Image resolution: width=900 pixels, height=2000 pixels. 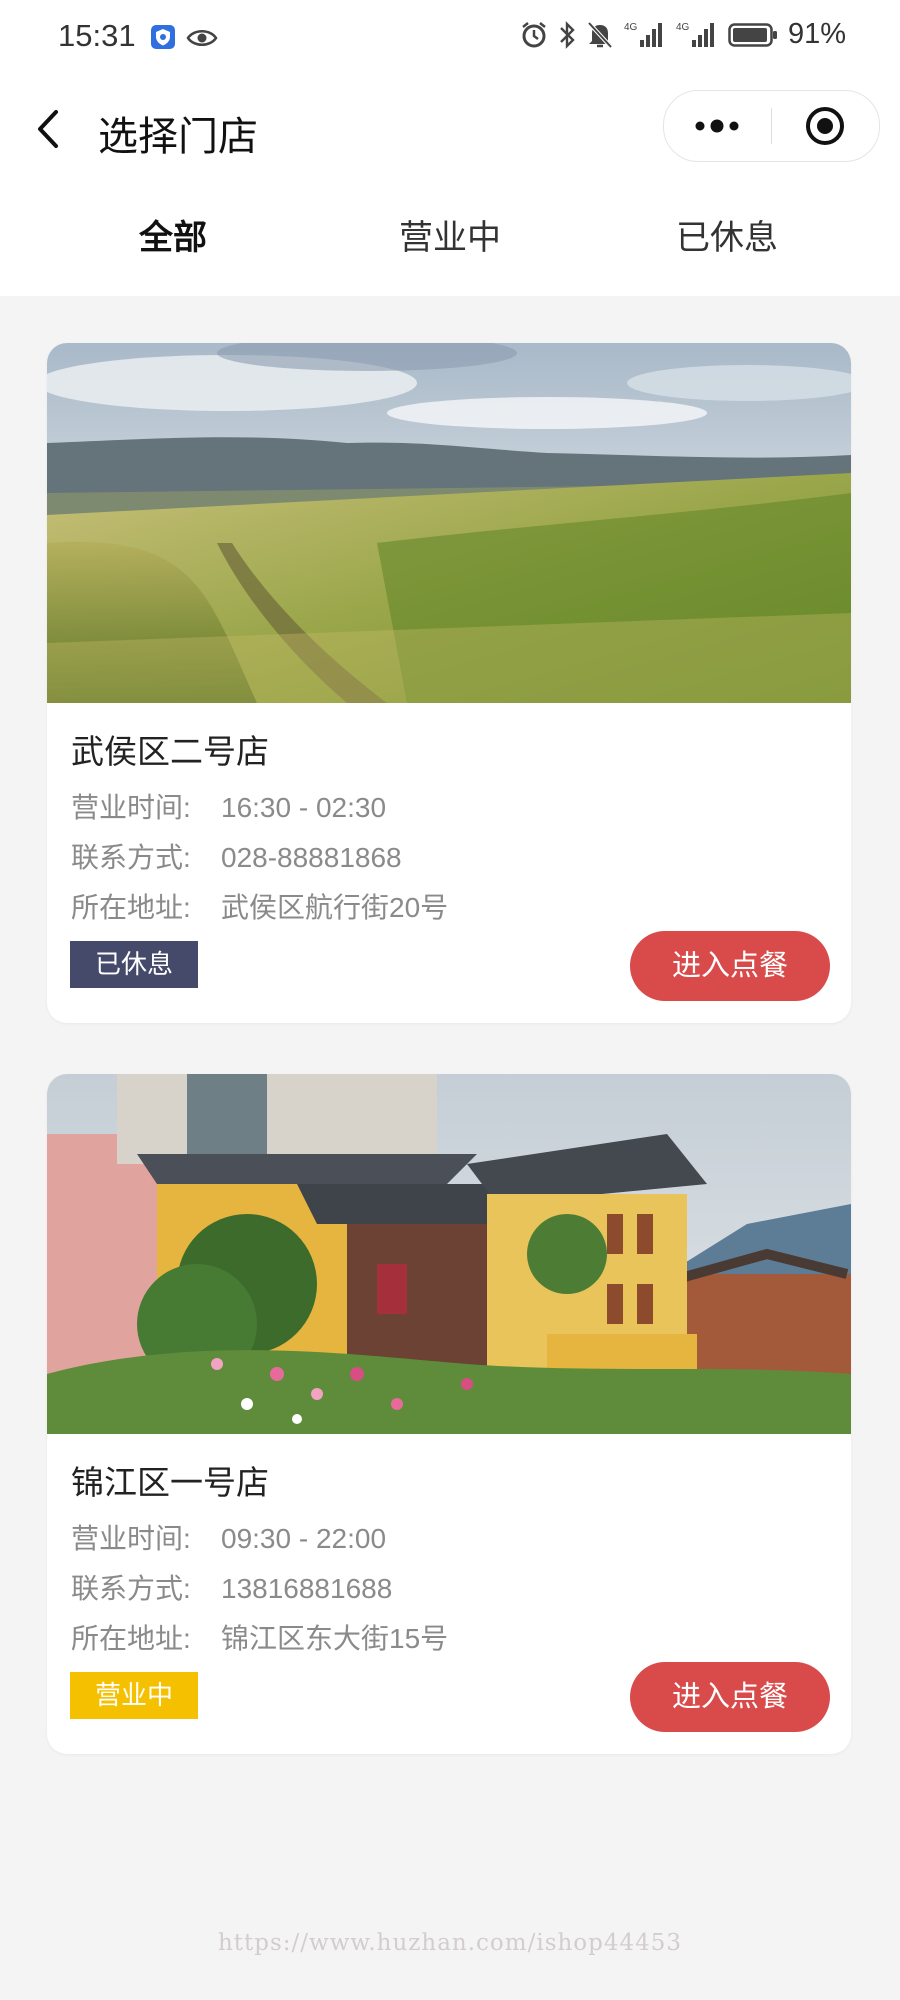 I want to click on shield-icon, so click(x=163, y=37).